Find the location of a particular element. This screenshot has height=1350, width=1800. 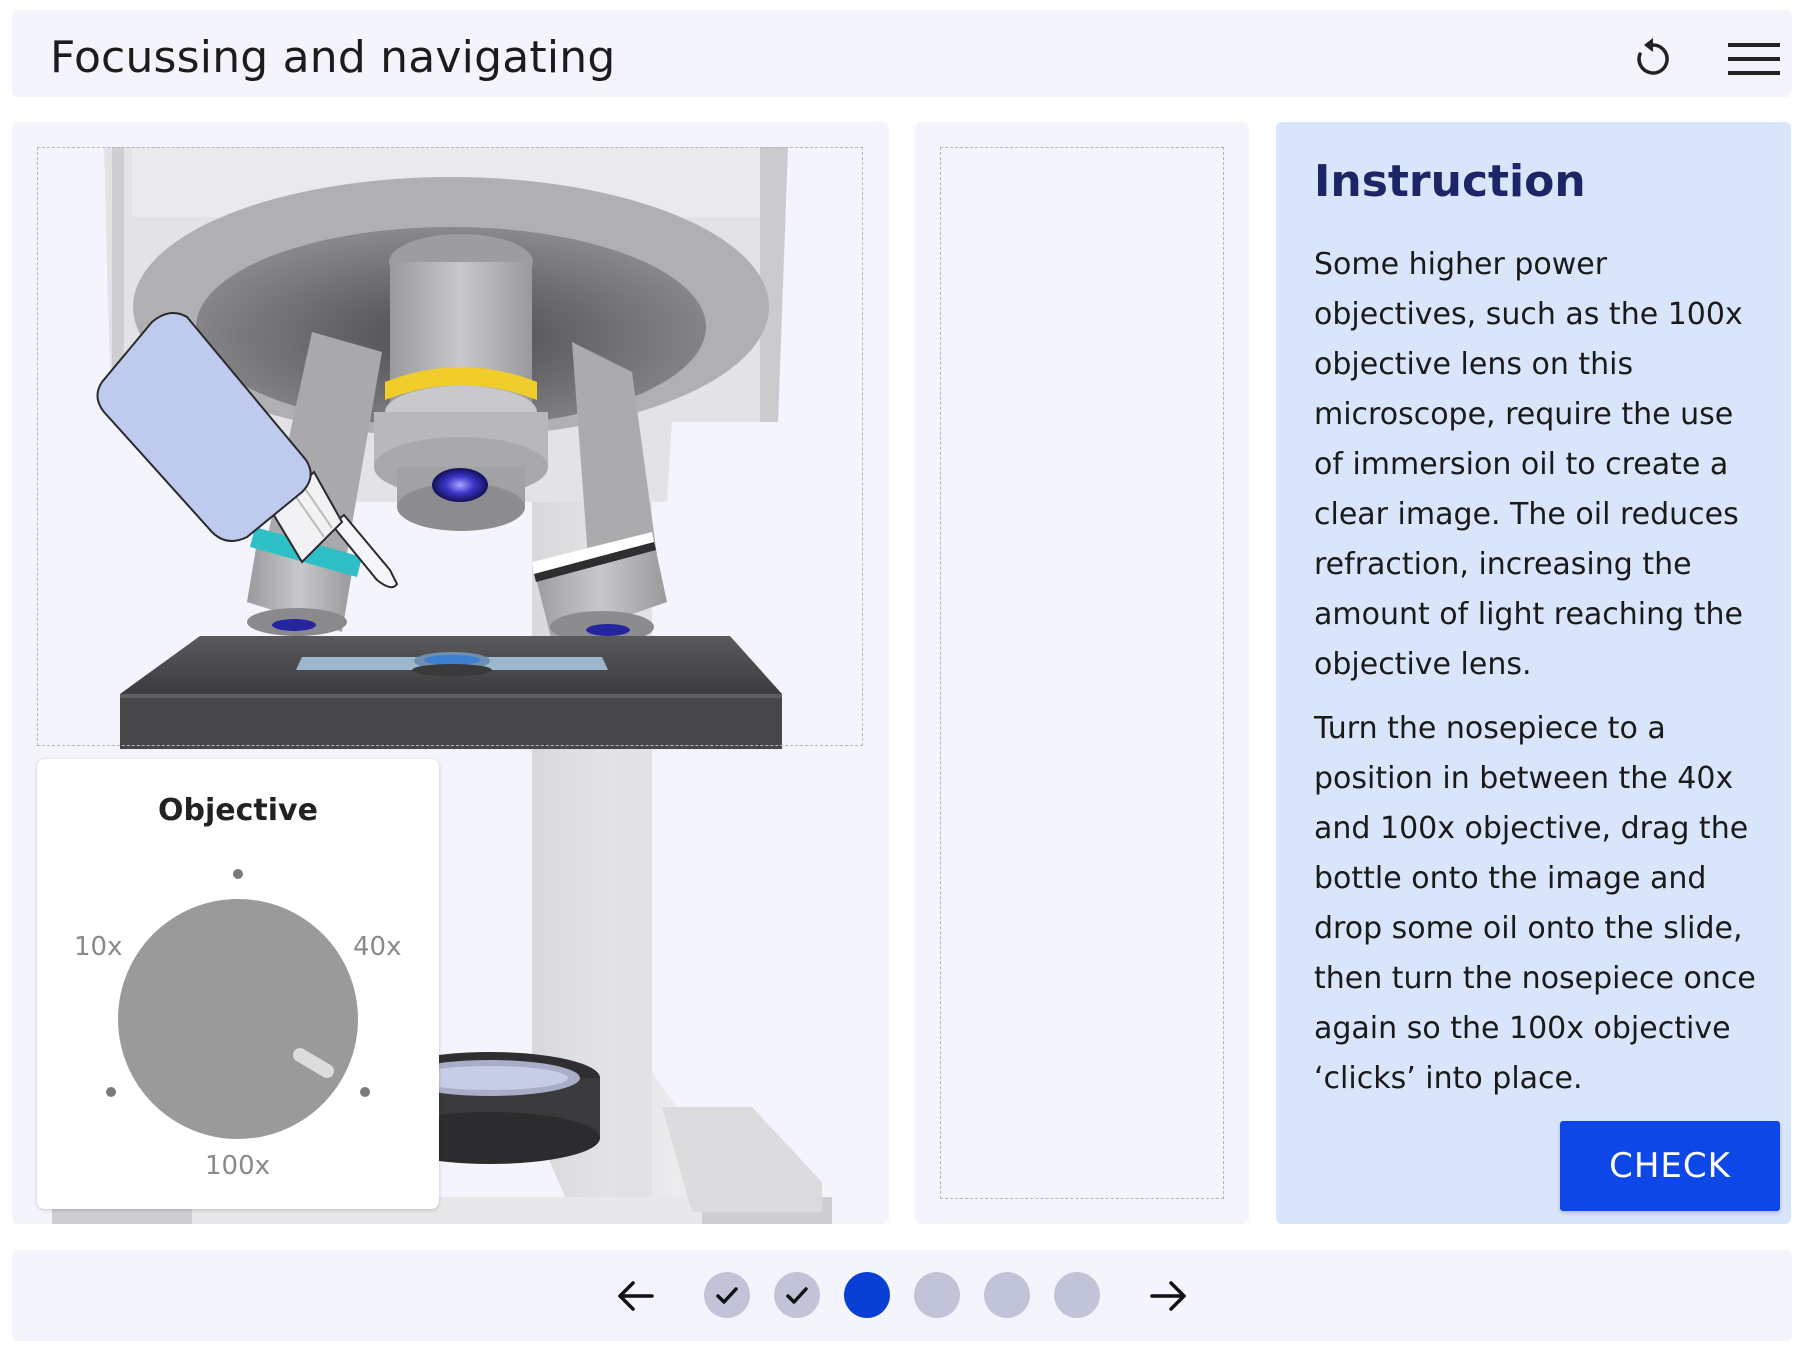

dial-label-10x: 10x is located at coordinates (98, 947).